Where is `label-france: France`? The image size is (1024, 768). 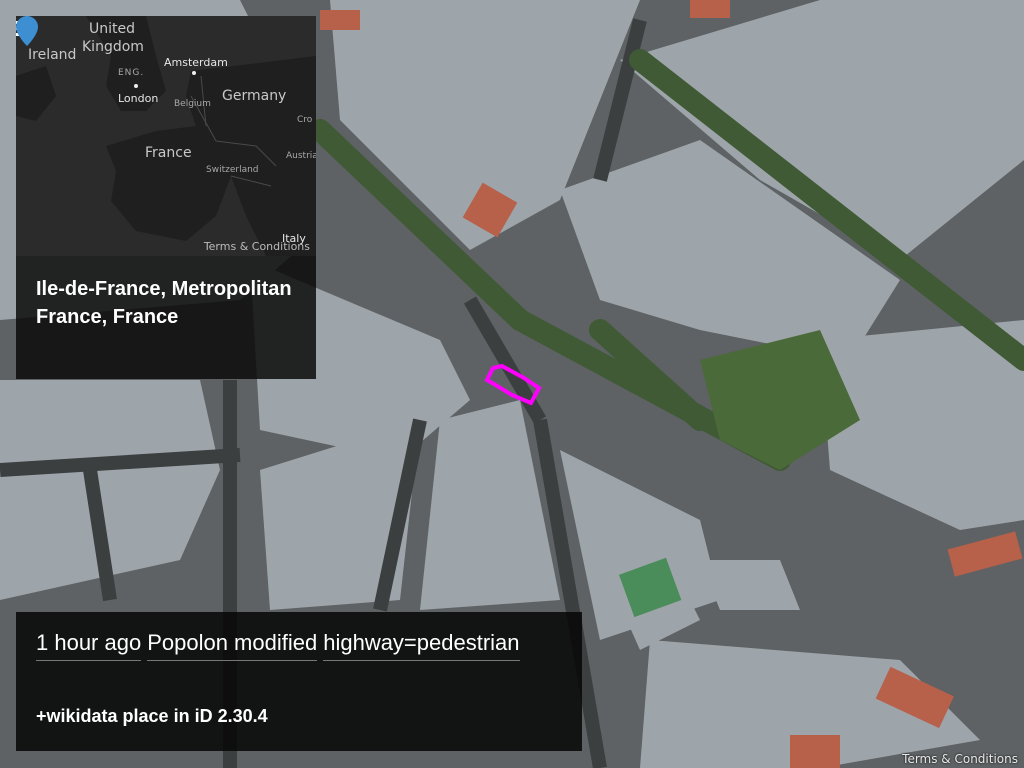 label-france: France is located at coordinates (168, 153).